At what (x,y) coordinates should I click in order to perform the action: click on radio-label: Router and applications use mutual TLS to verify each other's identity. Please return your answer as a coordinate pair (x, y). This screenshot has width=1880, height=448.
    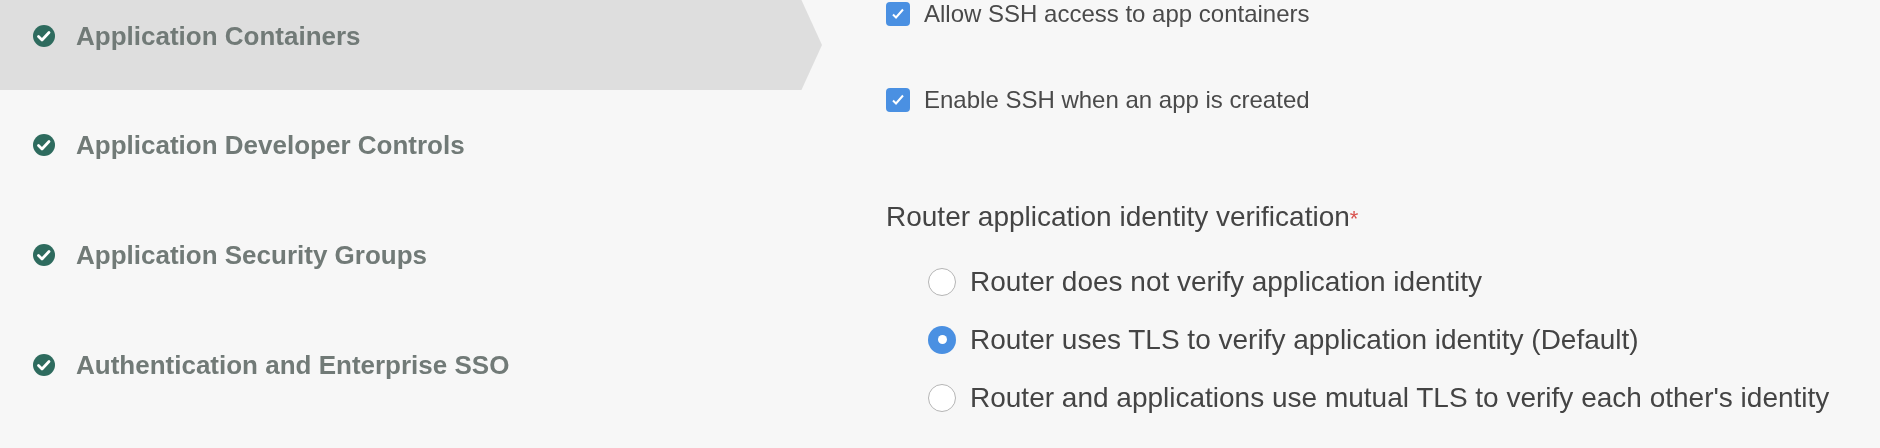
    Looking at the image, I should click on (1400, 397).